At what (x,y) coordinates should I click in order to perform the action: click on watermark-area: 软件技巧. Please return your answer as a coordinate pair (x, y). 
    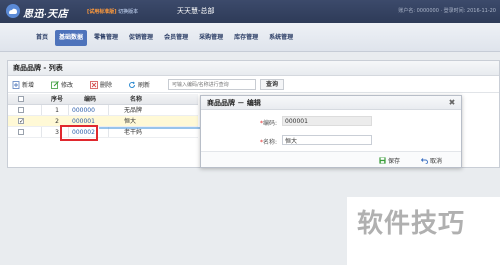
    Looking at the image, I should click on (423, 231).